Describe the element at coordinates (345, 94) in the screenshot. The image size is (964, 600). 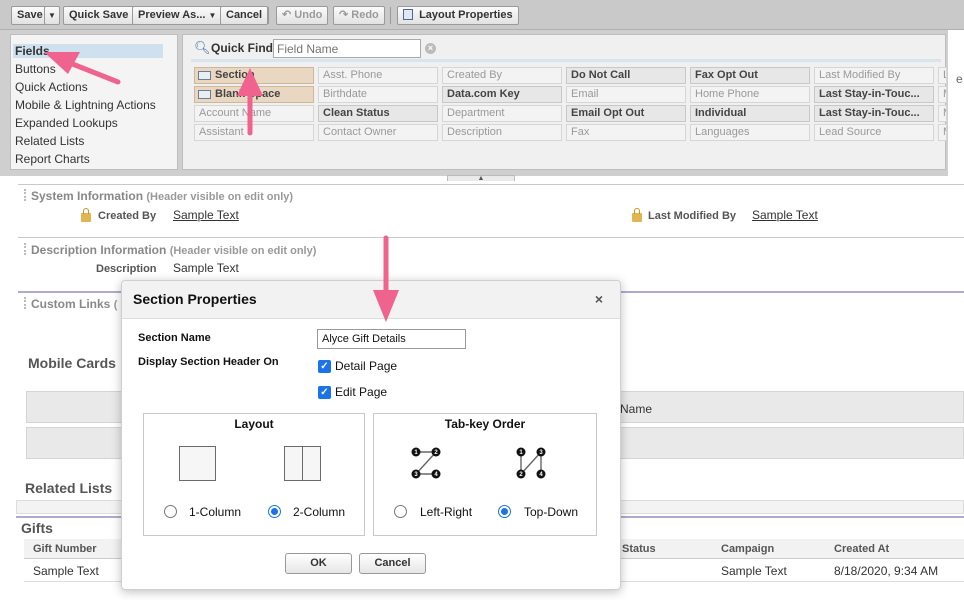
I see `field-chip-label: Birthdate` at that location.